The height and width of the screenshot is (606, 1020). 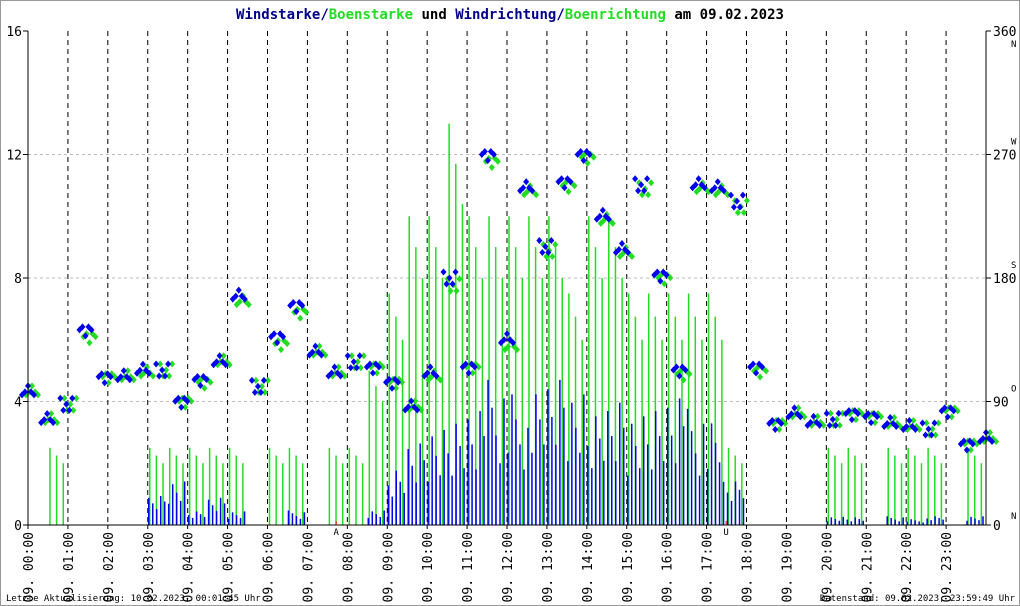 I want to click on right-tick-label: 180, so click(x=1004, y=279).